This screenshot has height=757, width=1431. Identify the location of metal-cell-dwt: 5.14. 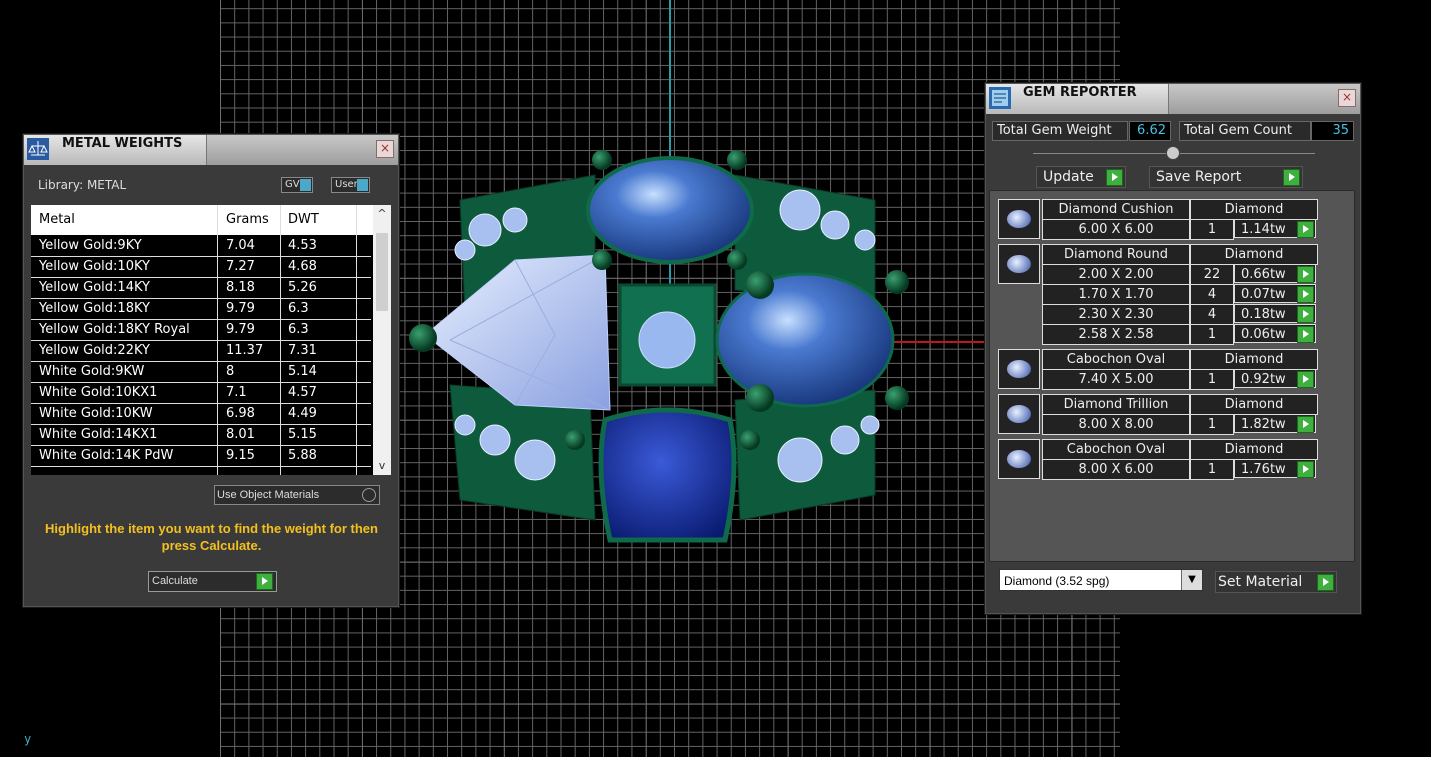
(302, 371).